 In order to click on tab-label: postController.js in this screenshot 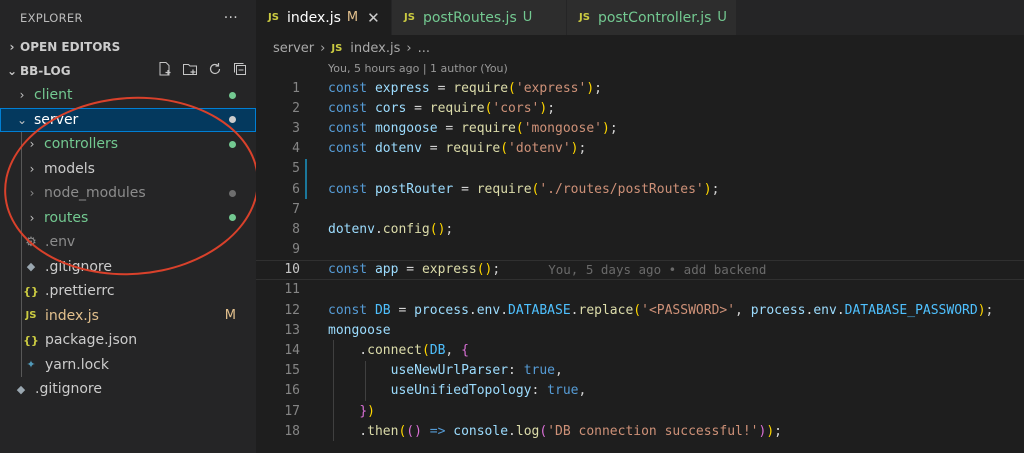, I will do `click(654, 17)`.